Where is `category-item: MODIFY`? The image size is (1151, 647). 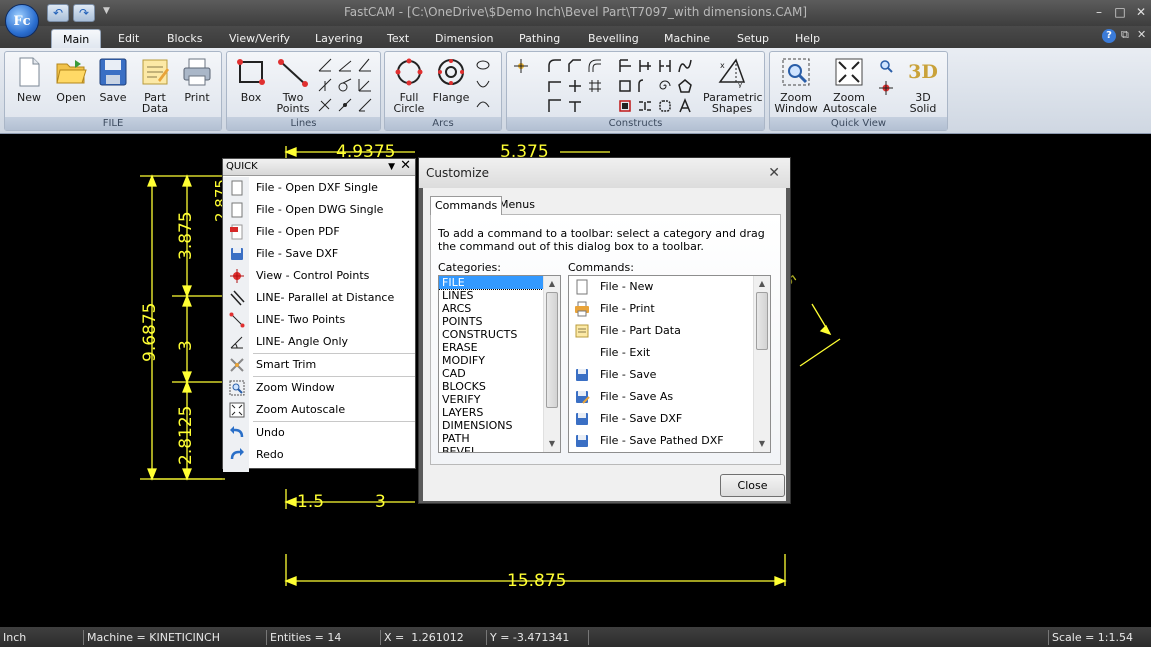
category-item: MODIFY is located at coordinates (499, 360).